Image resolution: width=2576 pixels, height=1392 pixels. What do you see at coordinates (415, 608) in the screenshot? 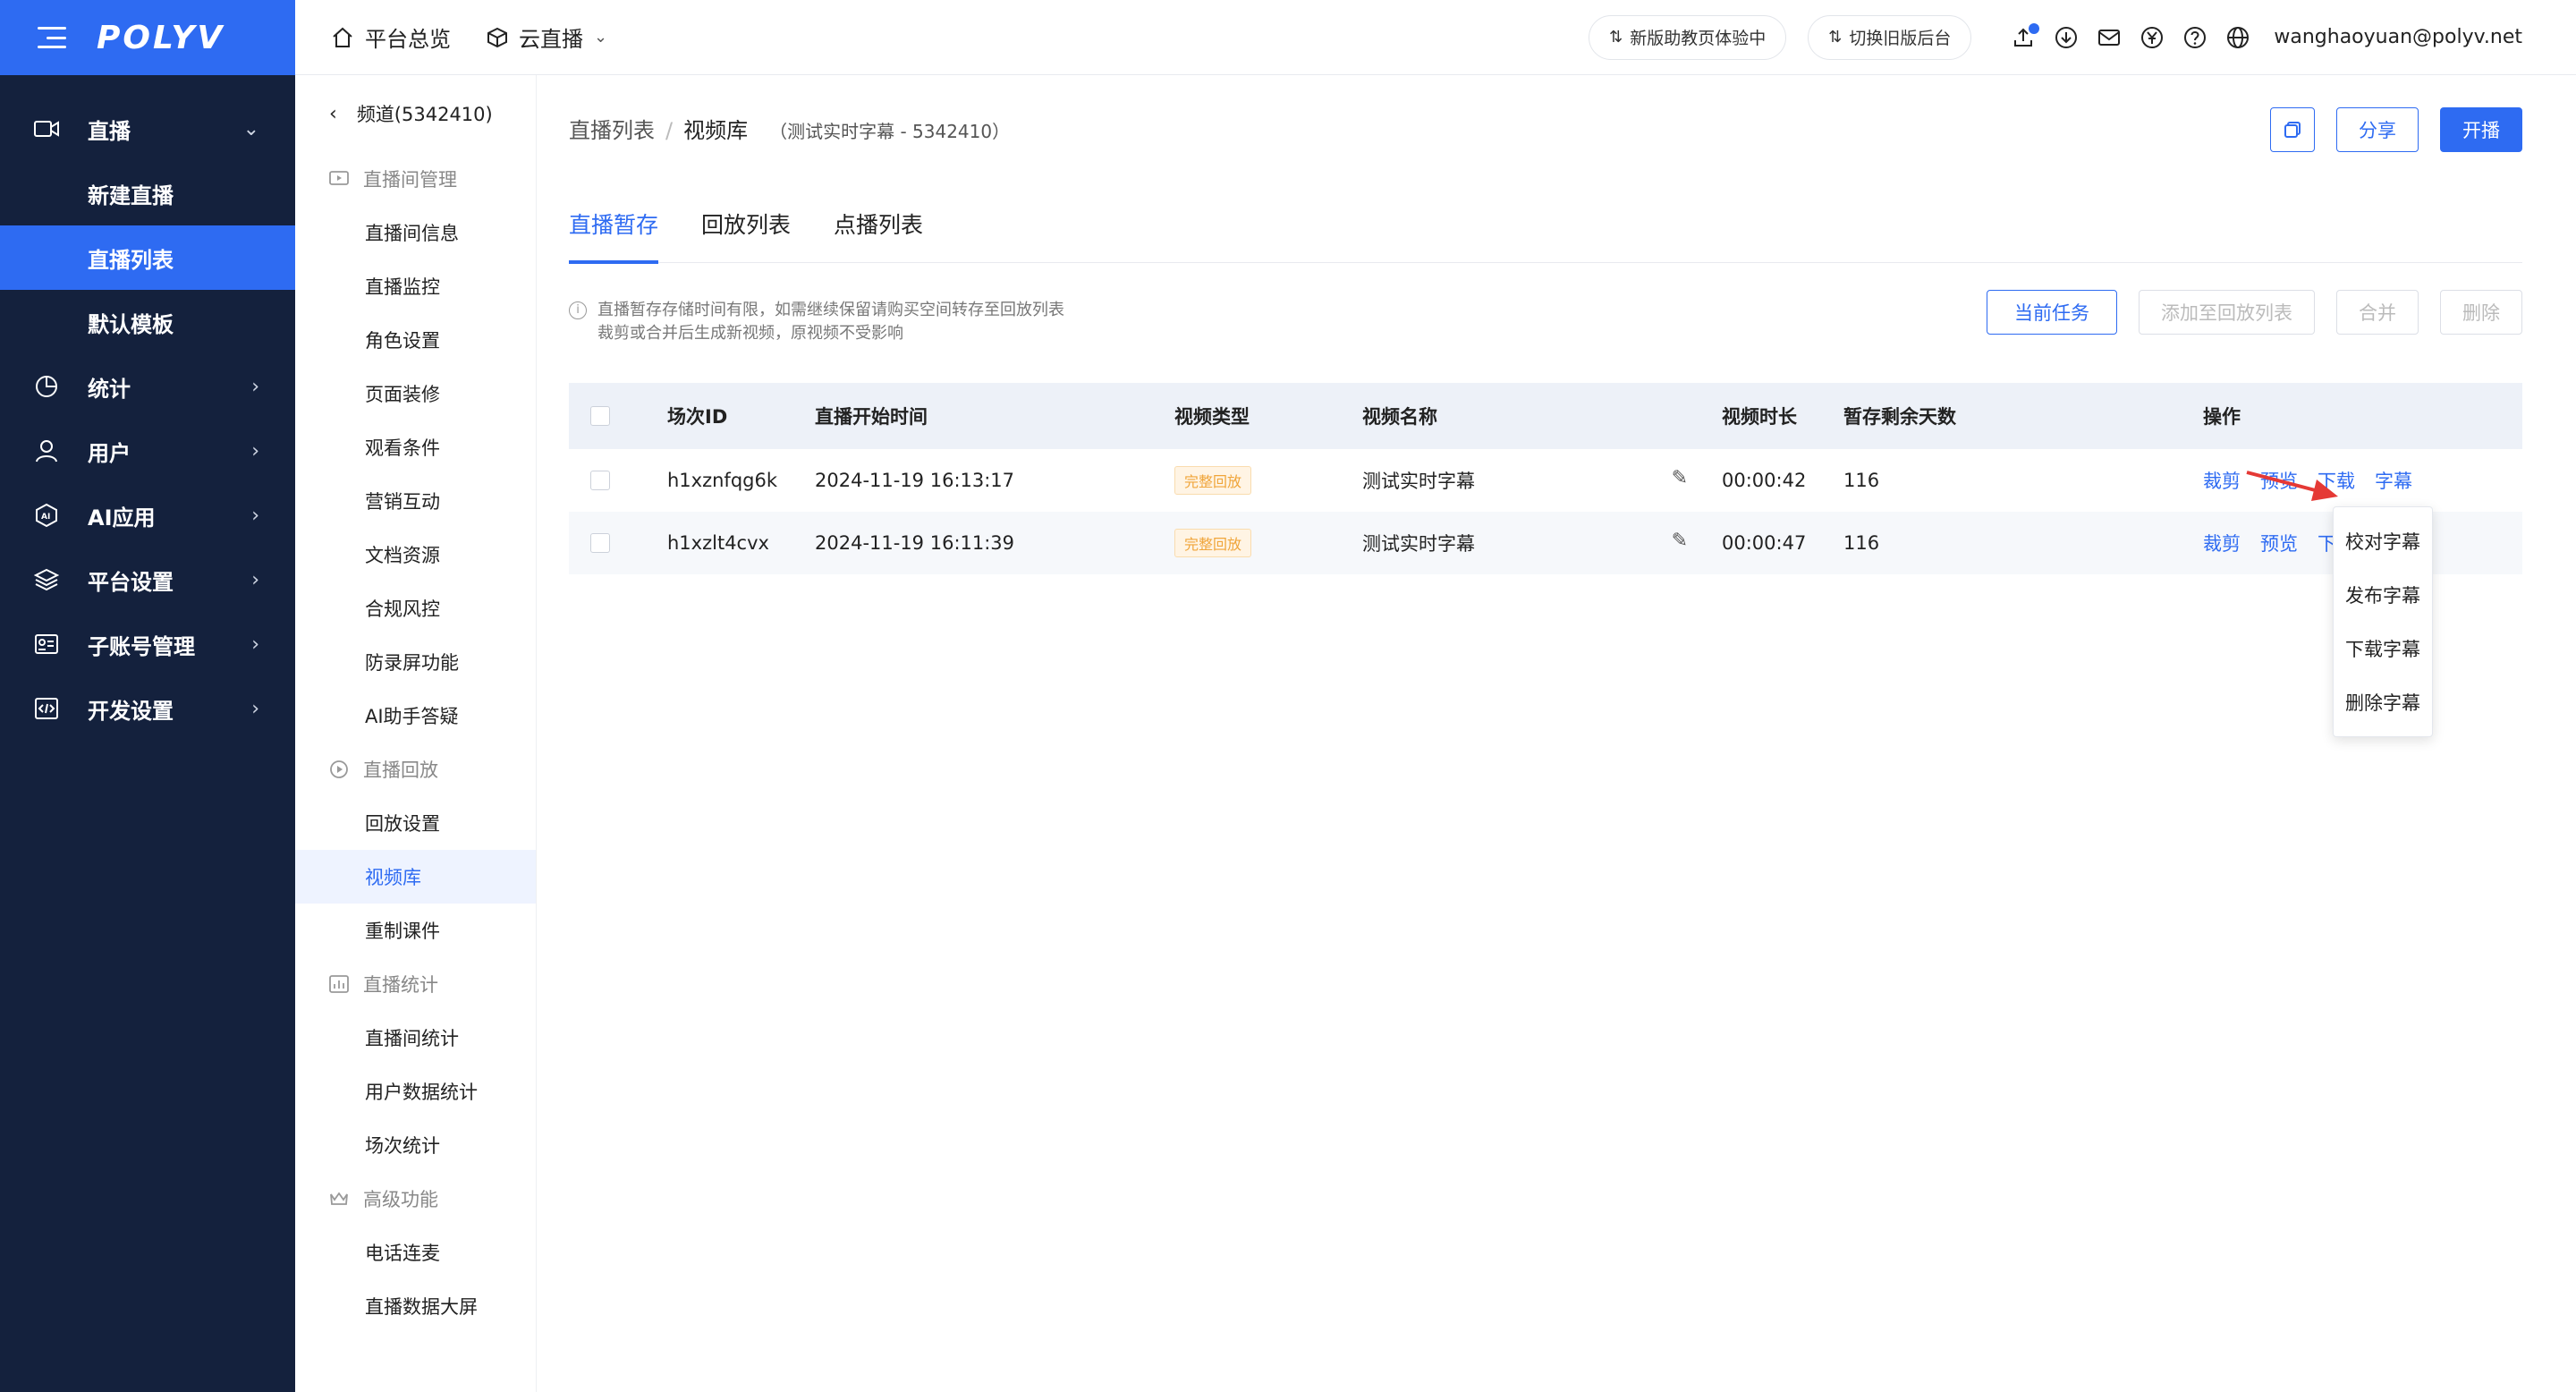
I see `sidebar-item-compliance: 合规风控` at bounding box center [415, 608].